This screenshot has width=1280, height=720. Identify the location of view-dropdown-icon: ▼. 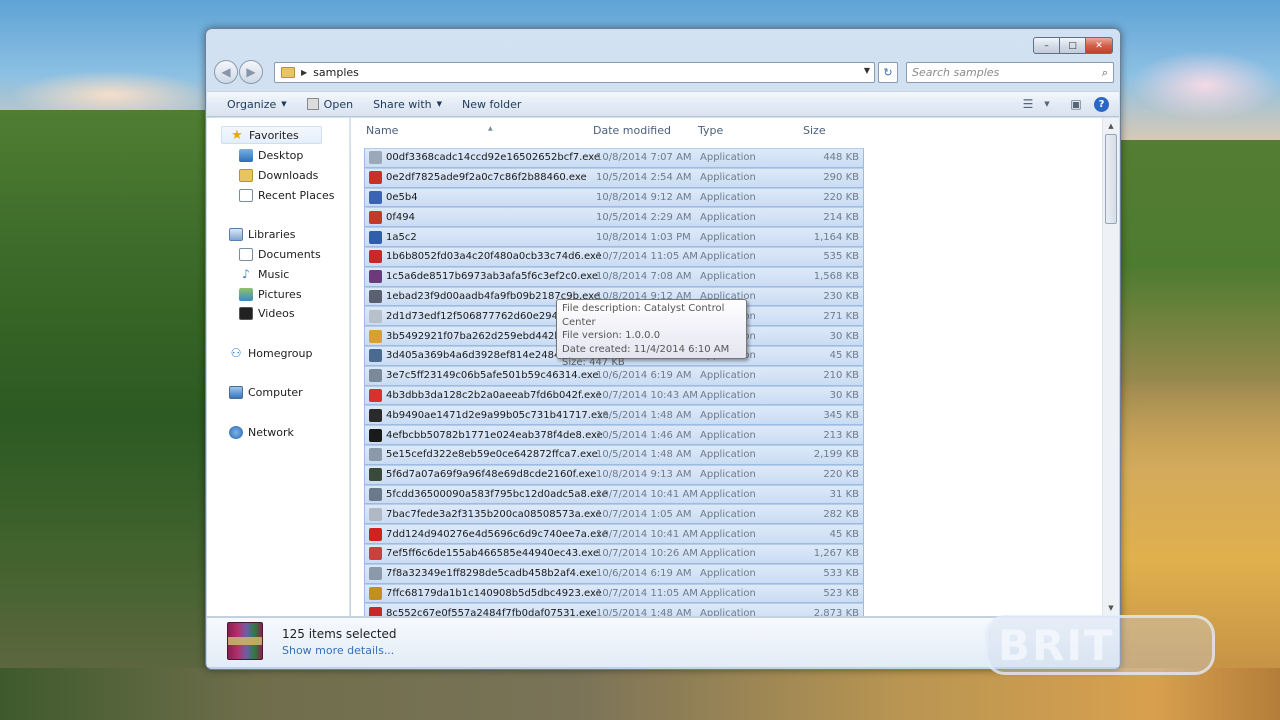
(1047, 104).